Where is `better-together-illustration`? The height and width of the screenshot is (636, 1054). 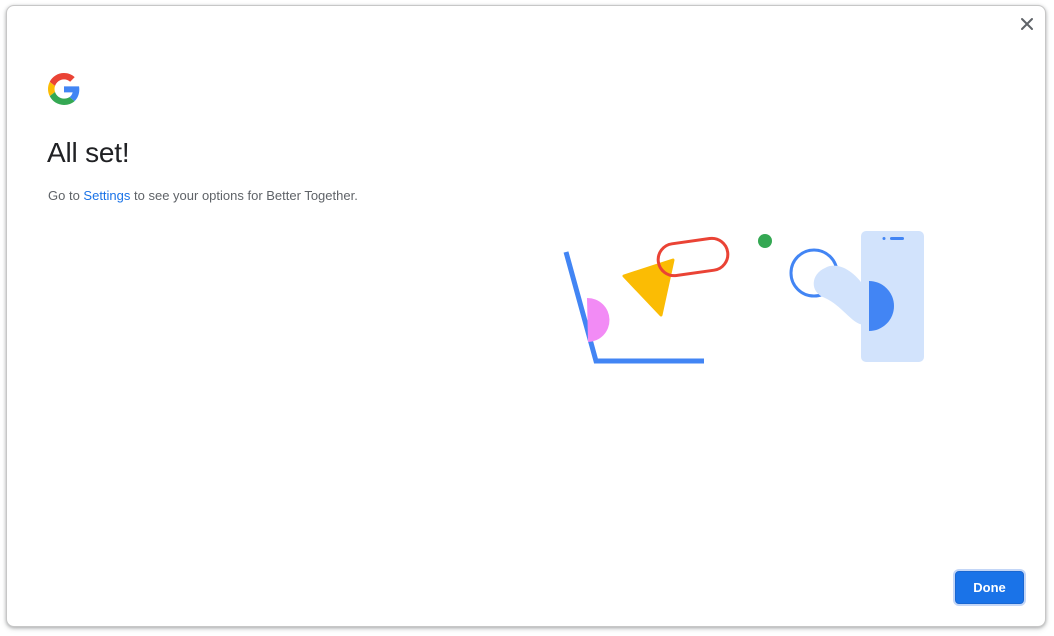
better-together-illustration is located at coordinates (743, 297).